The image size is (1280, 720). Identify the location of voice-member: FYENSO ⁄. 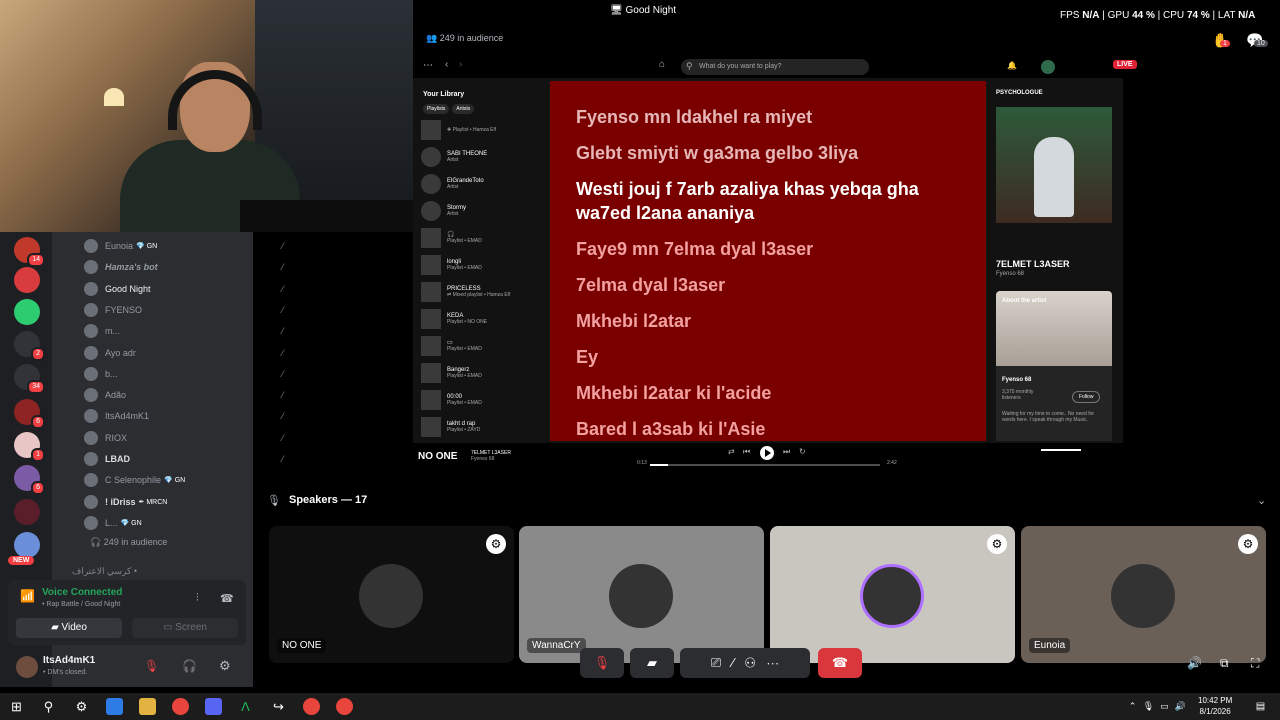
(184, 310).